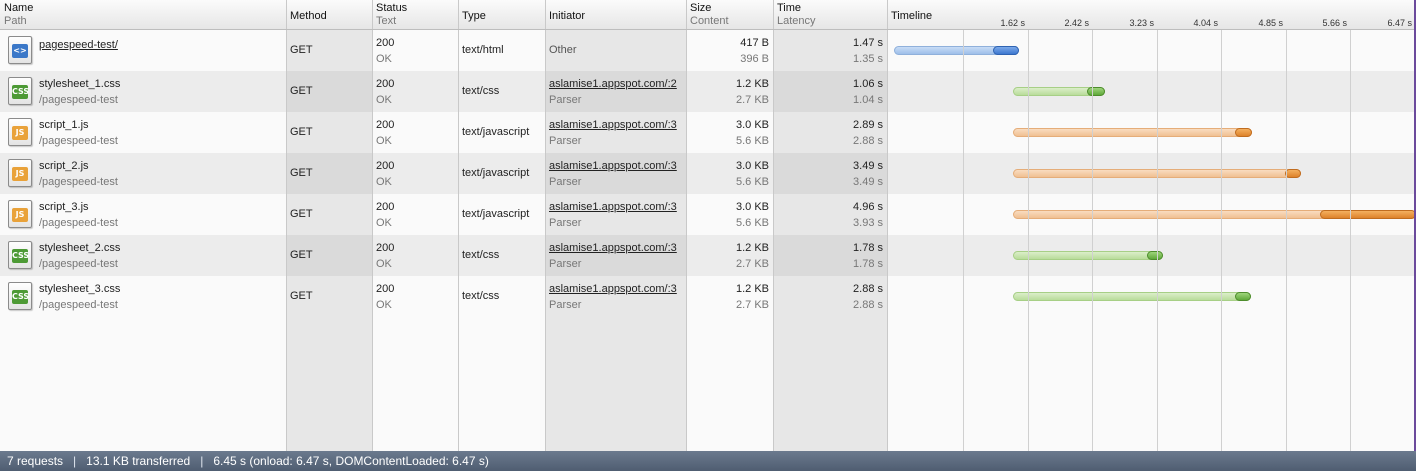 Image resolution: width=1416 pixels, height=471 pixels. What do you see at coordinates (386, 21) in the screenshot?
I see `header-status-text-label: Text` at bounding box center [386, 21].